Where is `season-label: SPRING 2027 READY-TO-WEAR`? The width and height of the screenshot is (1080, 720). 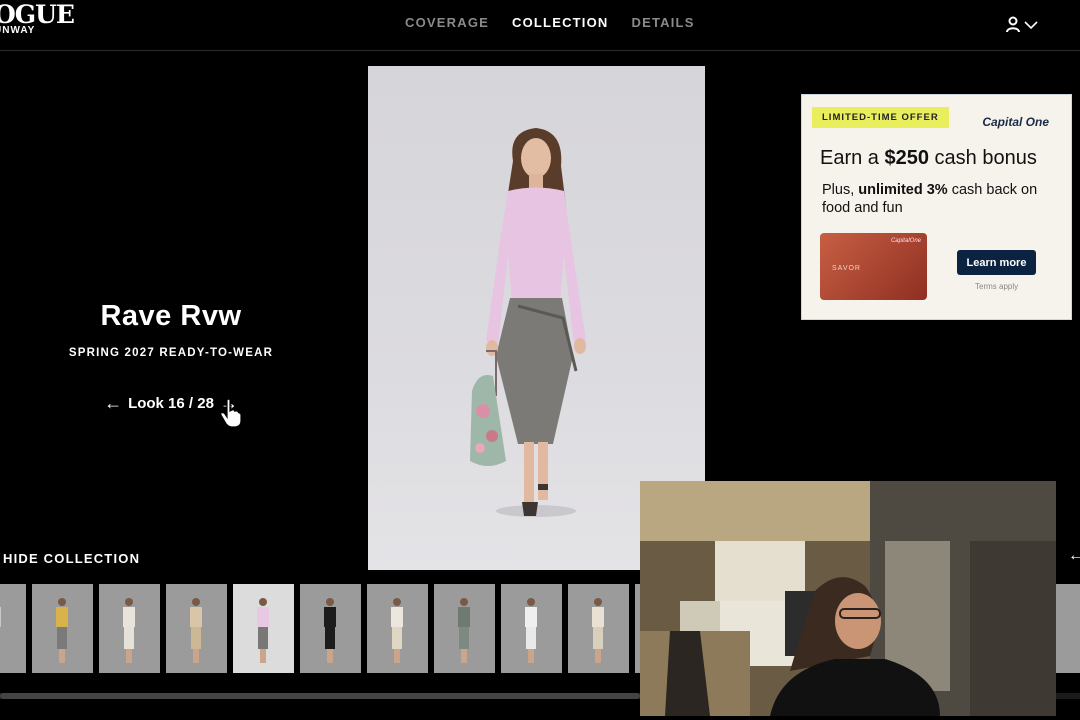 season-label: SPRING 2027 READY-TO-WEAR is located at coordinates (171, 353).